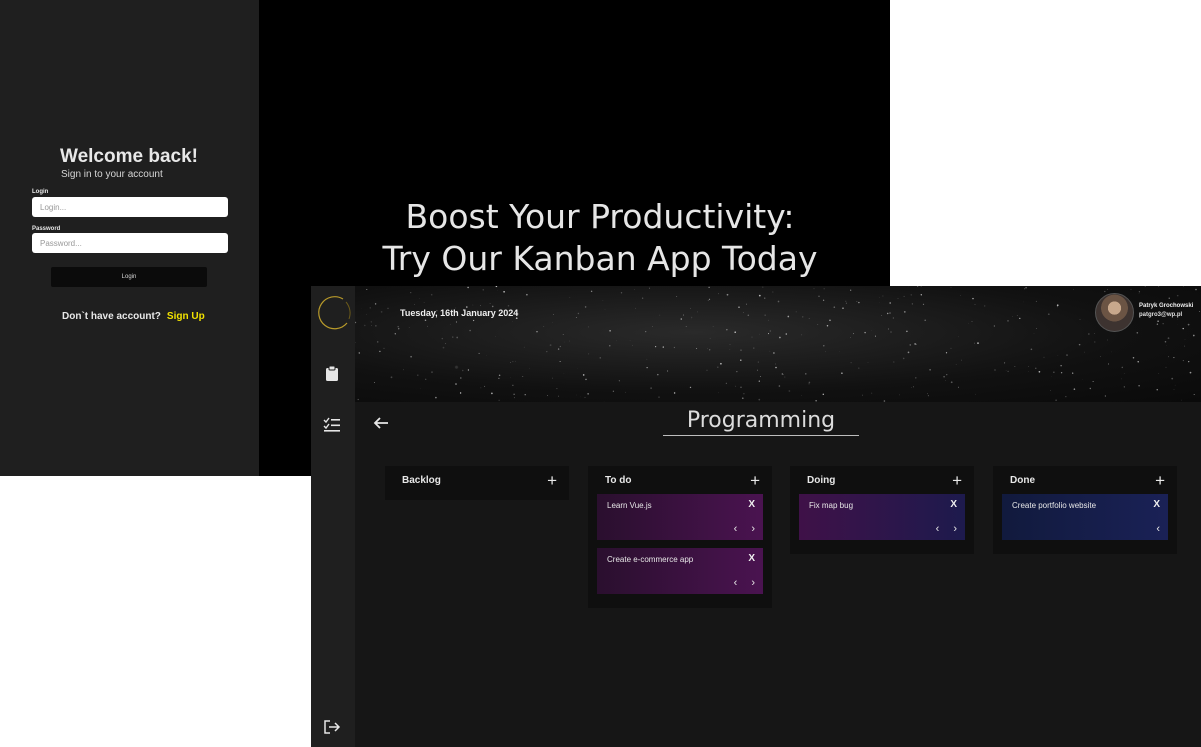 This screenshot has width=1201, height=747. Describe the element at coordinates (831, 505) in the screenshot. I see `task-text: Fix map bug` at that location.